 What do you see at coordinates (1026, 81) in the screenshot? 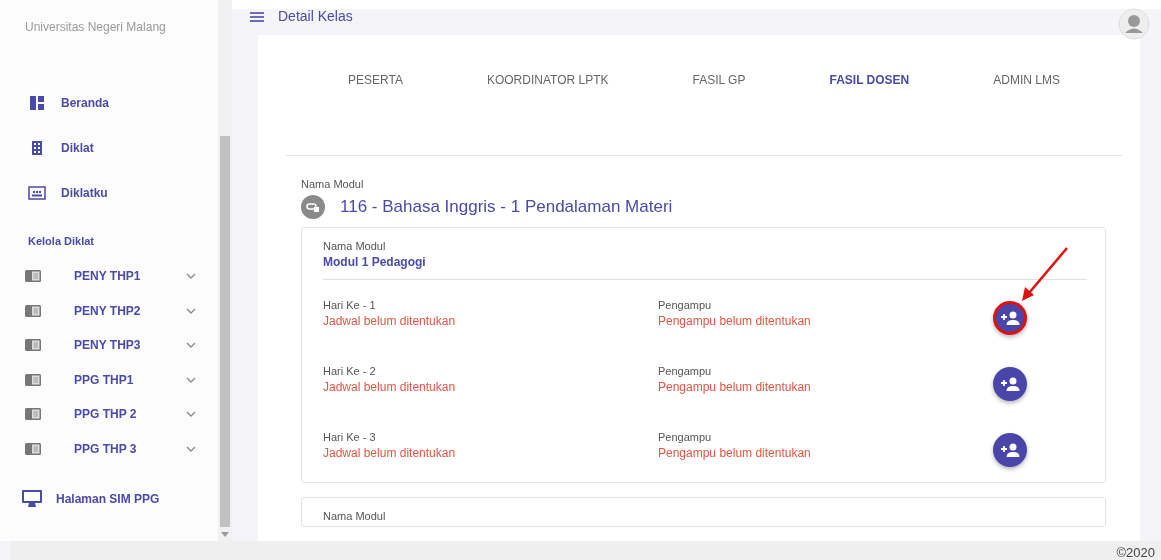
I see `tab: ADMIN LMS` at bounding box center [1026, 81].